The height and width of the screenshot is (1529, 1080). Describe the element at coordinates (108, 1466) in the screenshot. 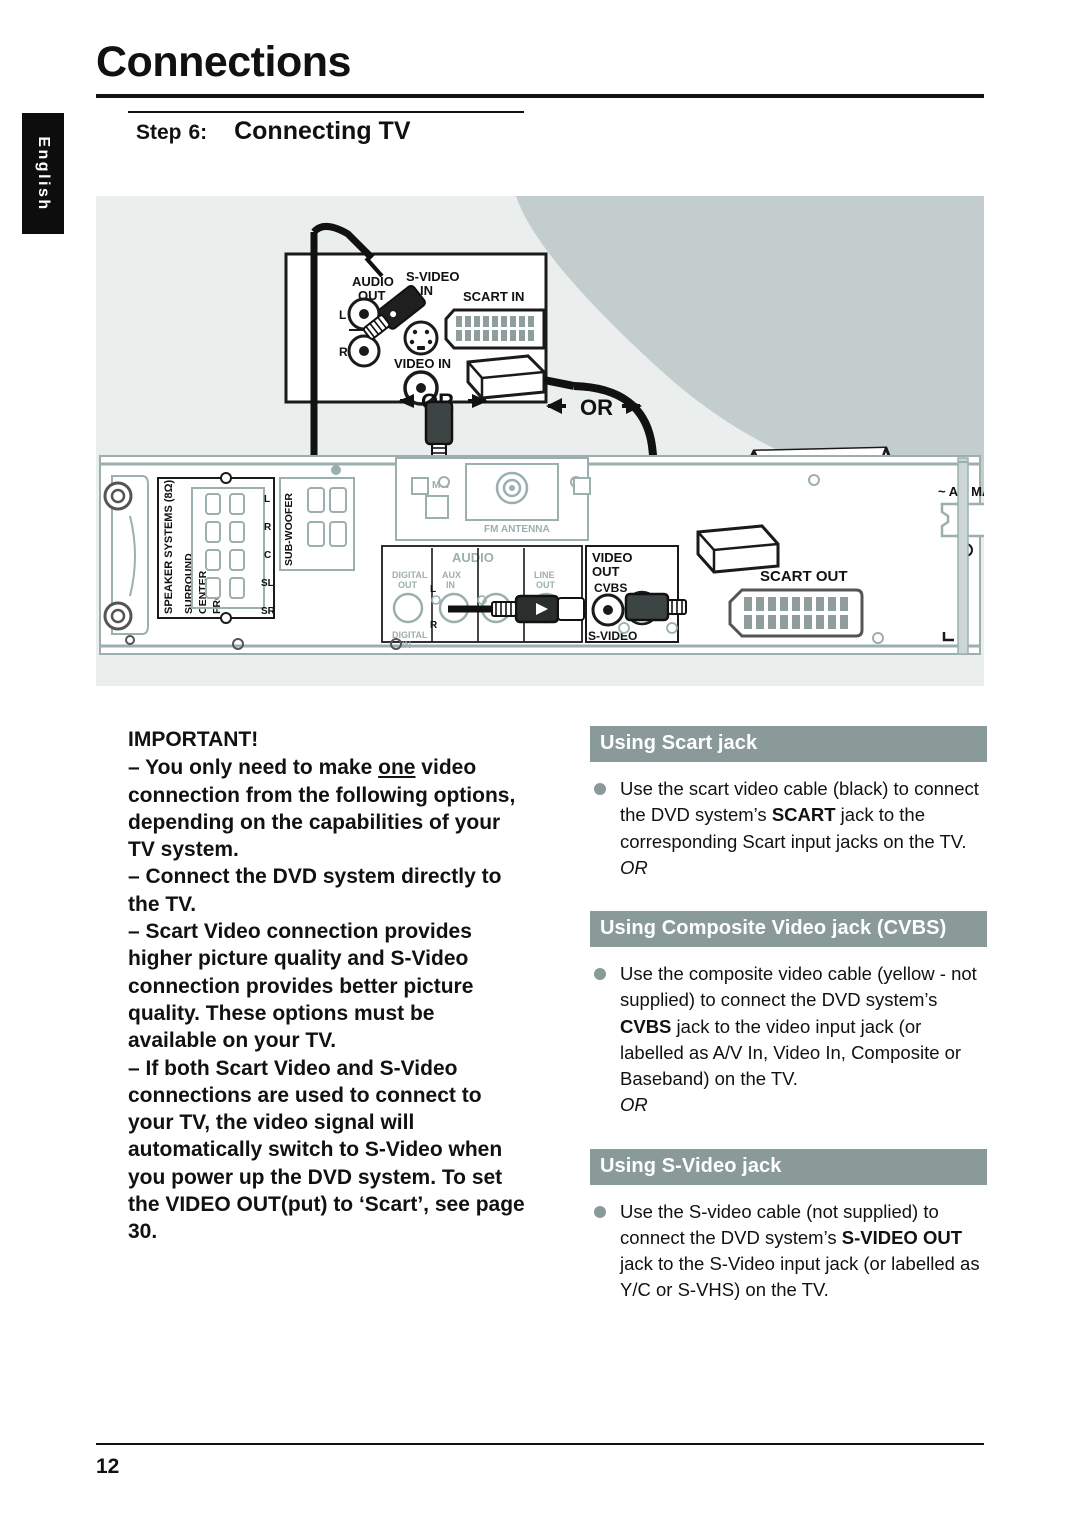

I see `page-number: 12` at that location.